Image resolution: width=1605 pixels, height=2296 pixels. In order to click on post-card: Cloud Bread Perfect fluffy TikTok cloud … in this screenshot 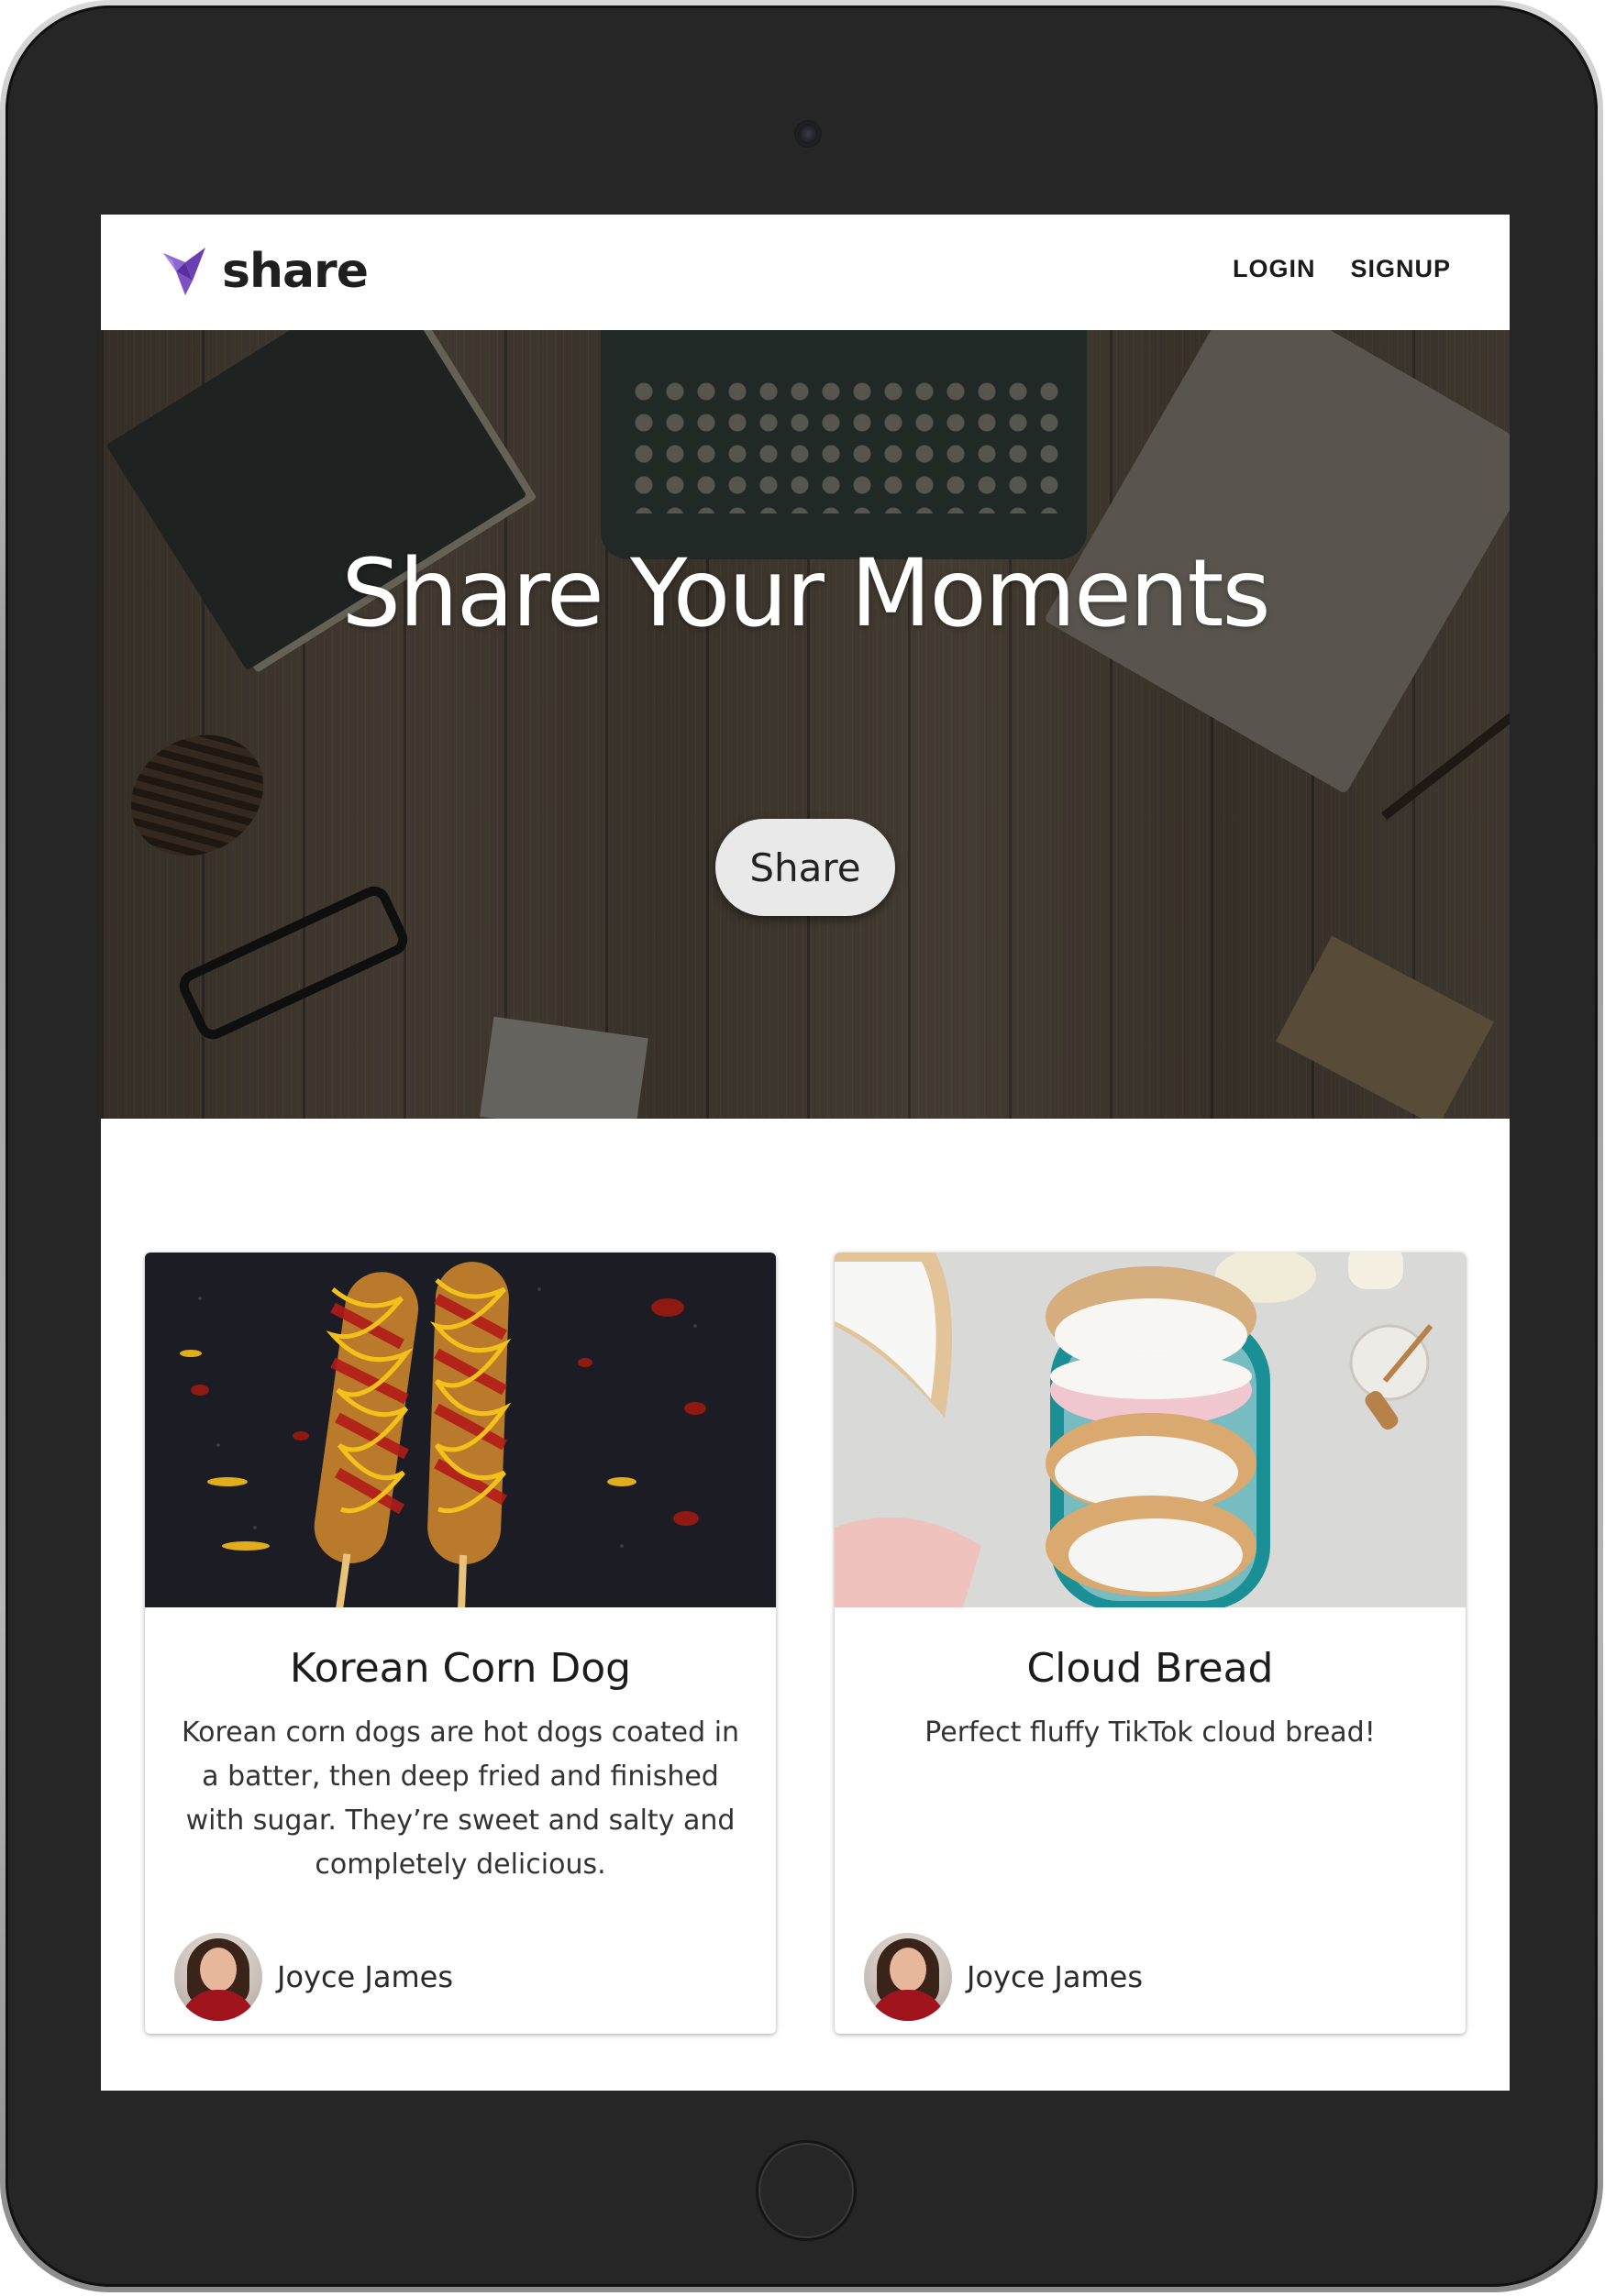, I will do `click(1150, 1643)`.